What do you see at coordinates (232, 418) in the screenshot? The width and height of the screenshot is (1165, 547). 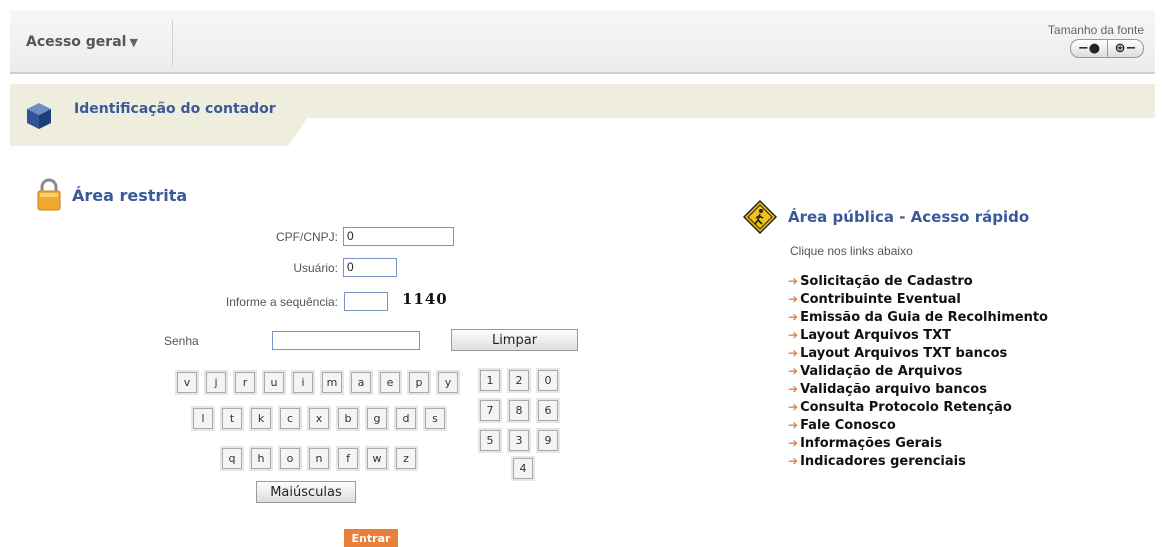 I see `key-row2-1: t` at bounding box center [232, 418].